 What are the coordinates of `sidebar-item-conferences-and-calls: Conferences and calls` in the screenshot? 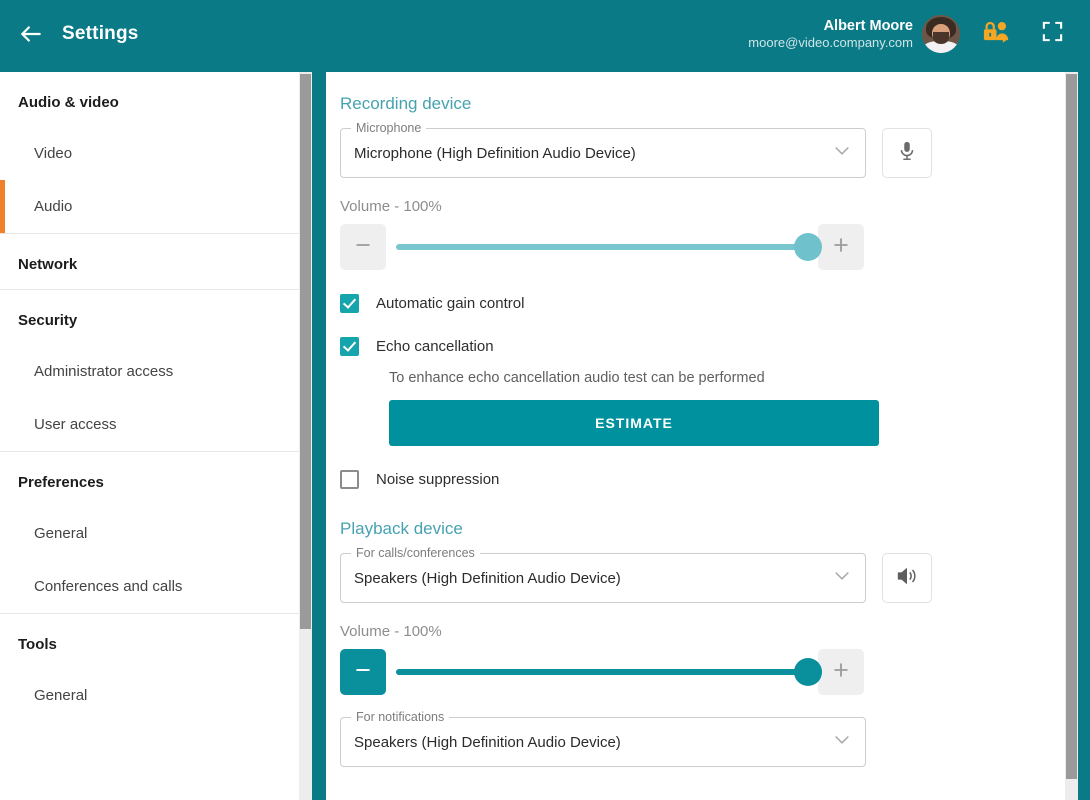 It's located at (156, 586).